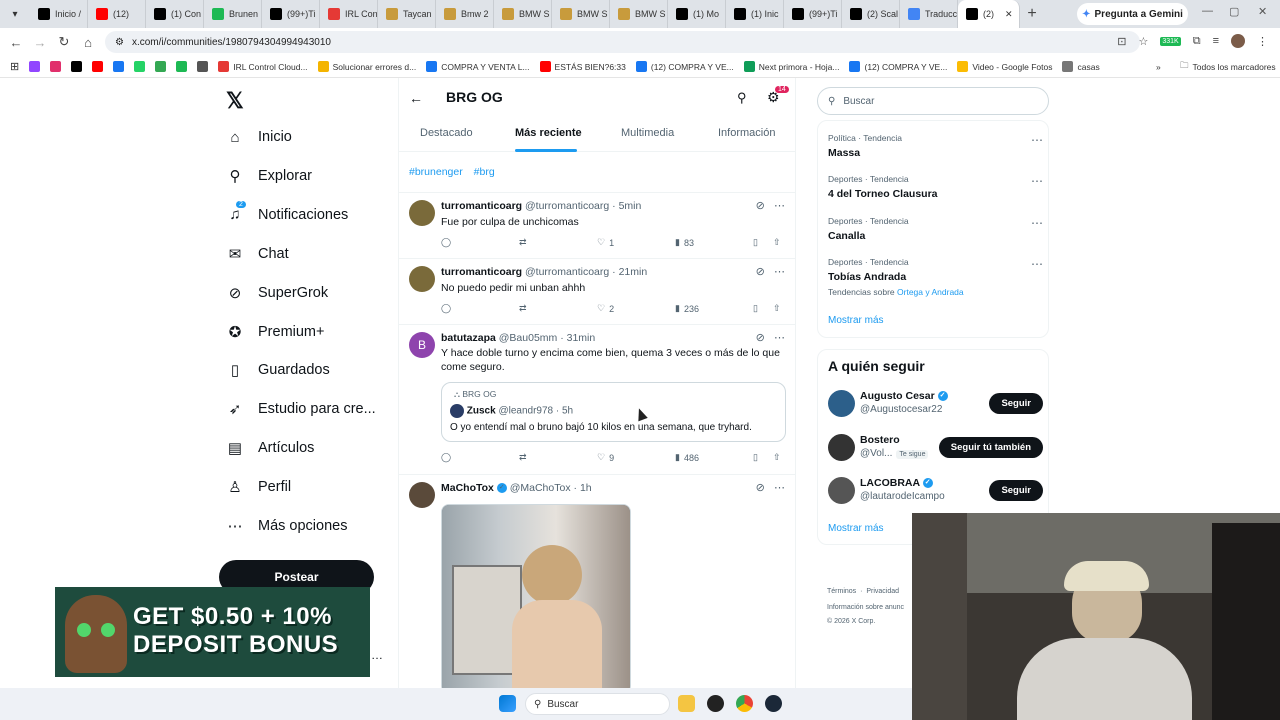  What do you see at coordinates (258, 137) in the screenshot?
I see `sidebar-item-inicio: ⌂ Inicio` at bounding box center [258, 137].